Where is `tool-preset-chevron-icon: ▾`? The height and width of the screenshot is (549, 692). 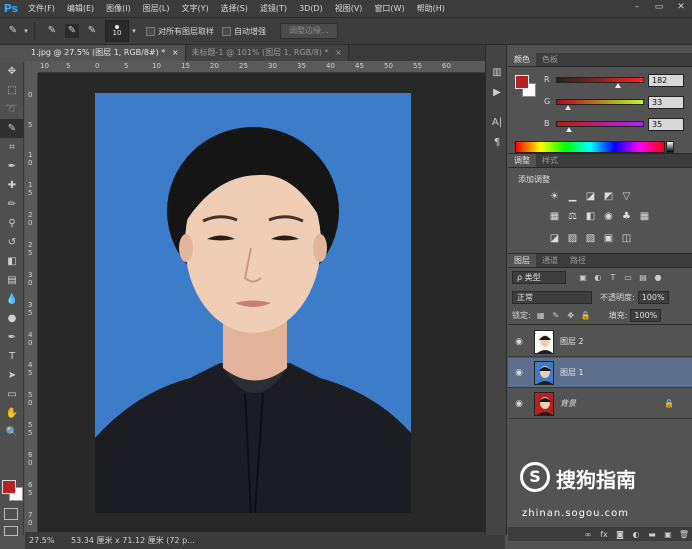
tool-preset-chevron-icon: ▾ is located at coordinates (26, 31).